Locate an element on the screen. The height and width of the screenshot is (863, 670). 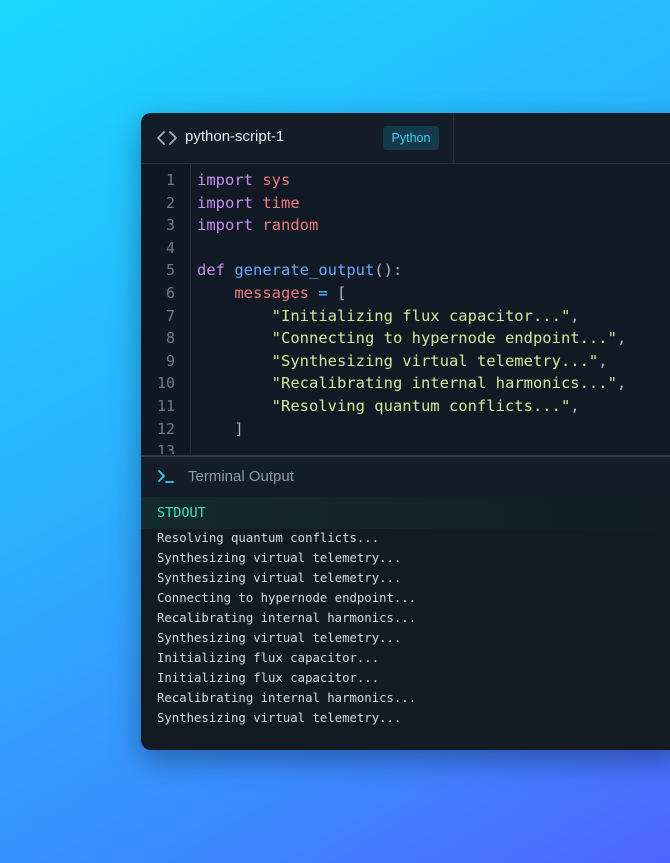
script-tab: python-script-1 Python is located at coordinates (297, 138).